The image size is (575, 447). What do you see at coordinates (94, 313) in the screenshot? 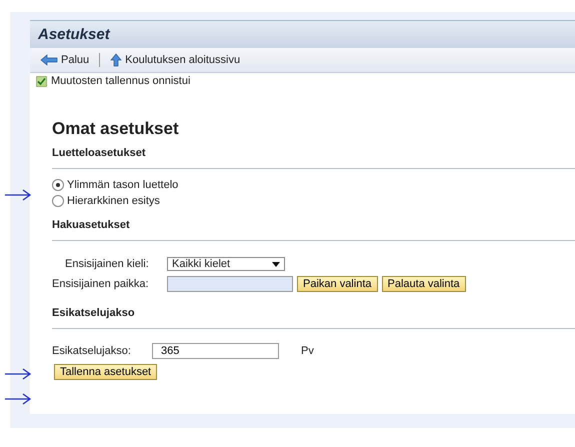
I see `section-heading: Esikatselujakso` at bounding box center [94, 313].